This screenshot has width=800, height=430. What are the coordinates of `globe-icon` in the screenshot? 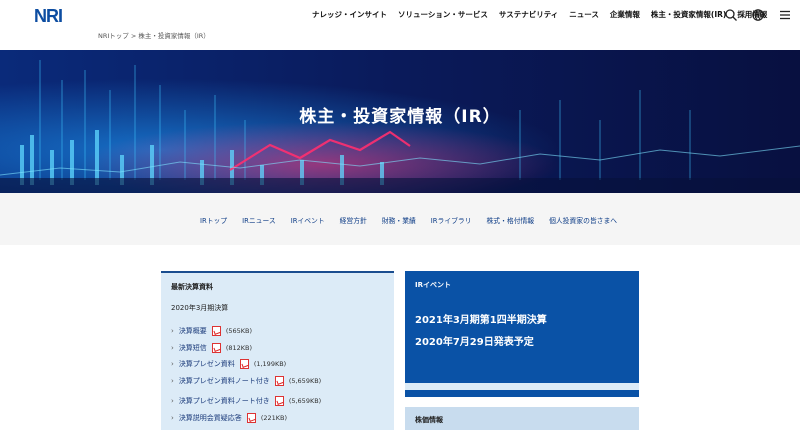 It's located at (758, 15).